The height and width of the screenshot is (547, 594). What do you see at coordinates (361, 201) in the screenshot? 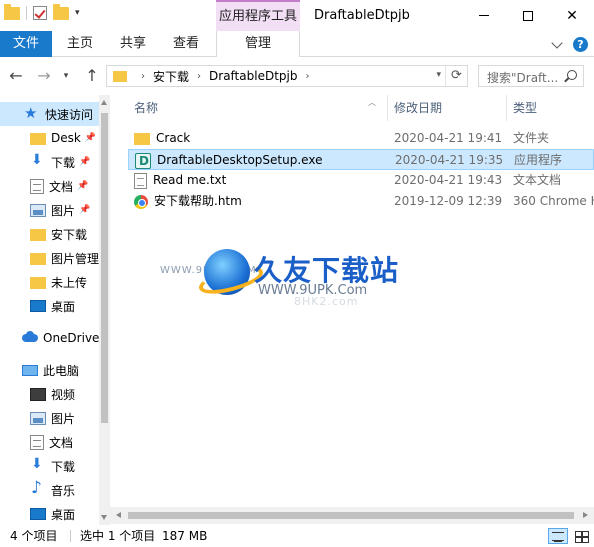
I see `file-row: 安下载帮助.htm 2019-12-09 12:39 360 Chrome H` at bounding box center [361, 201].